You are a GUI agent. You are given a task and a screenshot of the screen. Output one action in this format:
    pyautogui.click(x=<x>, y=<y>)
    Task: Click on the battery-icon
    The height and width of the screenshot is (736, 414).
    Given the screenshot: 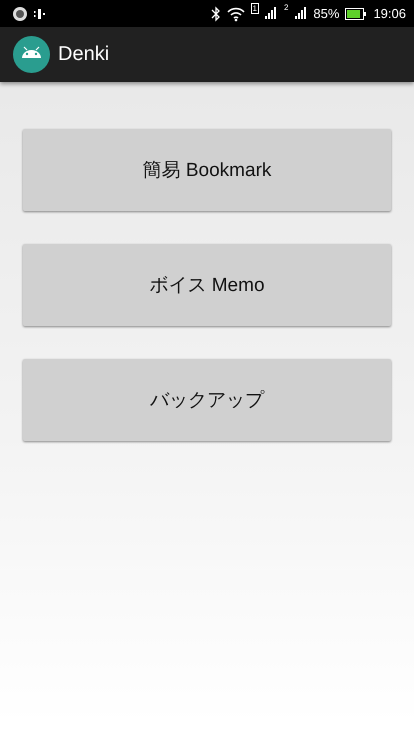 What is the action you would take?
    pyautogui.click(x=356, y=14)
    